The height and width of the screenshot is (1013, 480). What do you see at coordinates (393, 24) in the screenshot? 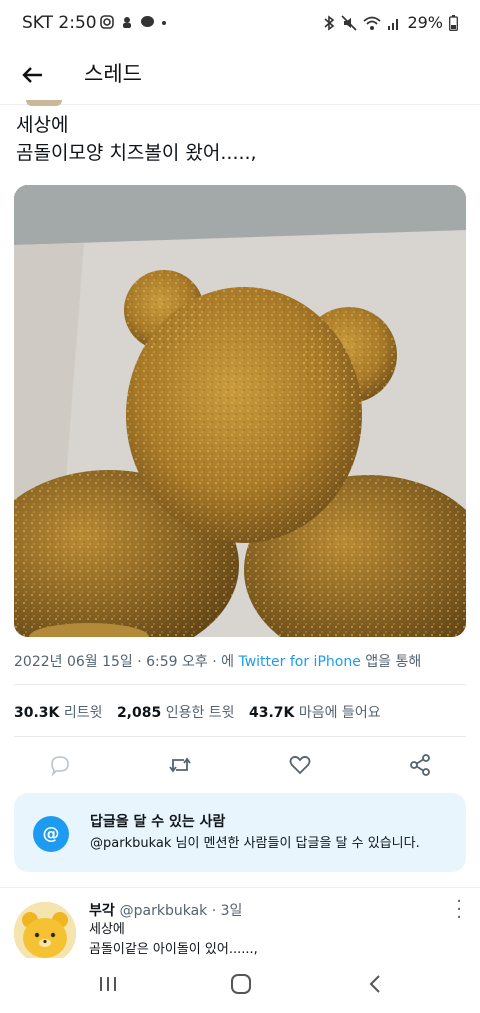
I see `signal-icon` at bounding box center [393, 24].